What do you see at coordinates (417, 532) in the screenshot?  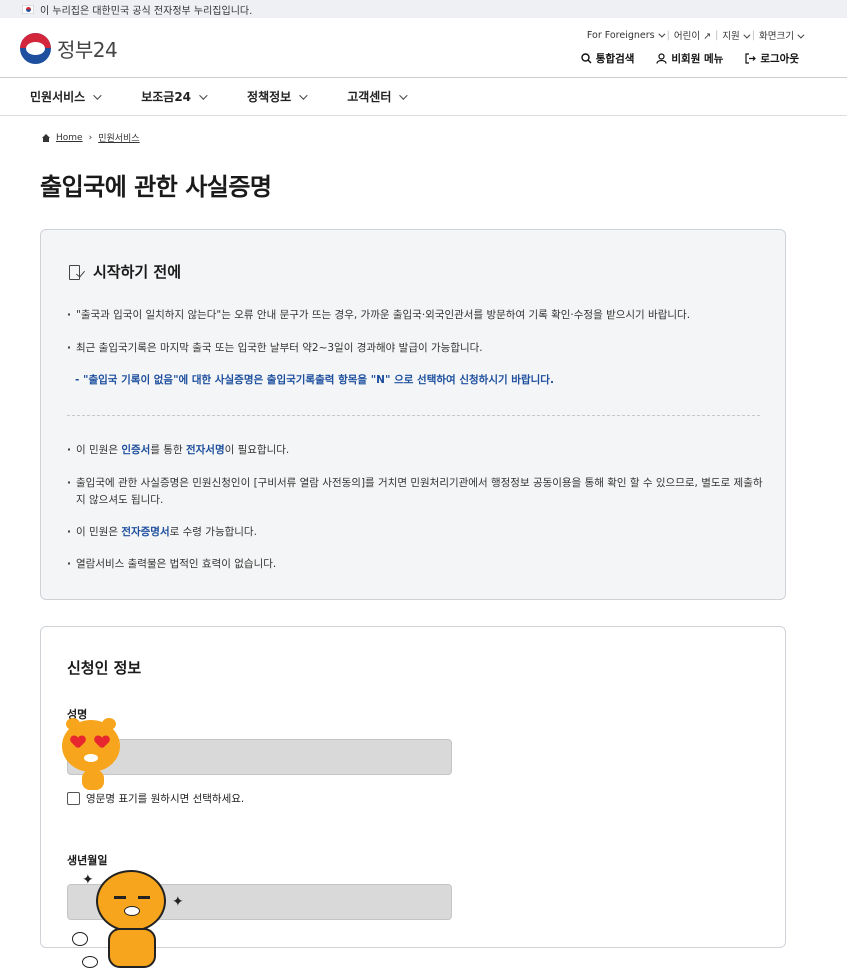 I see `notice-item: 이 민원은 전자증명서로 수령 가능합니다.` at bounding box center [417, 532].